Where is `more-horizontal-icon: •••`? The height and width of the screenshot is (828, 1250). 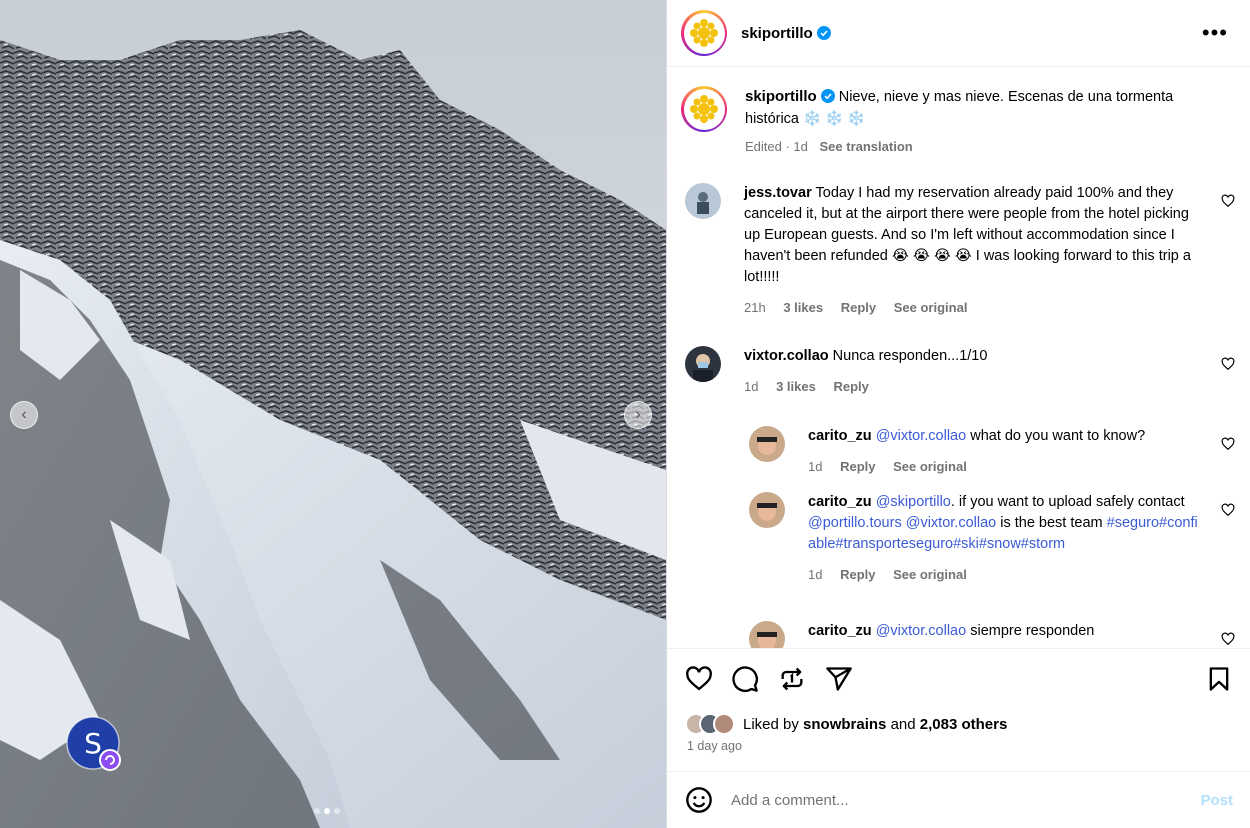 more-horizontal-icon: ••• is located at coordinates (1215, 33).